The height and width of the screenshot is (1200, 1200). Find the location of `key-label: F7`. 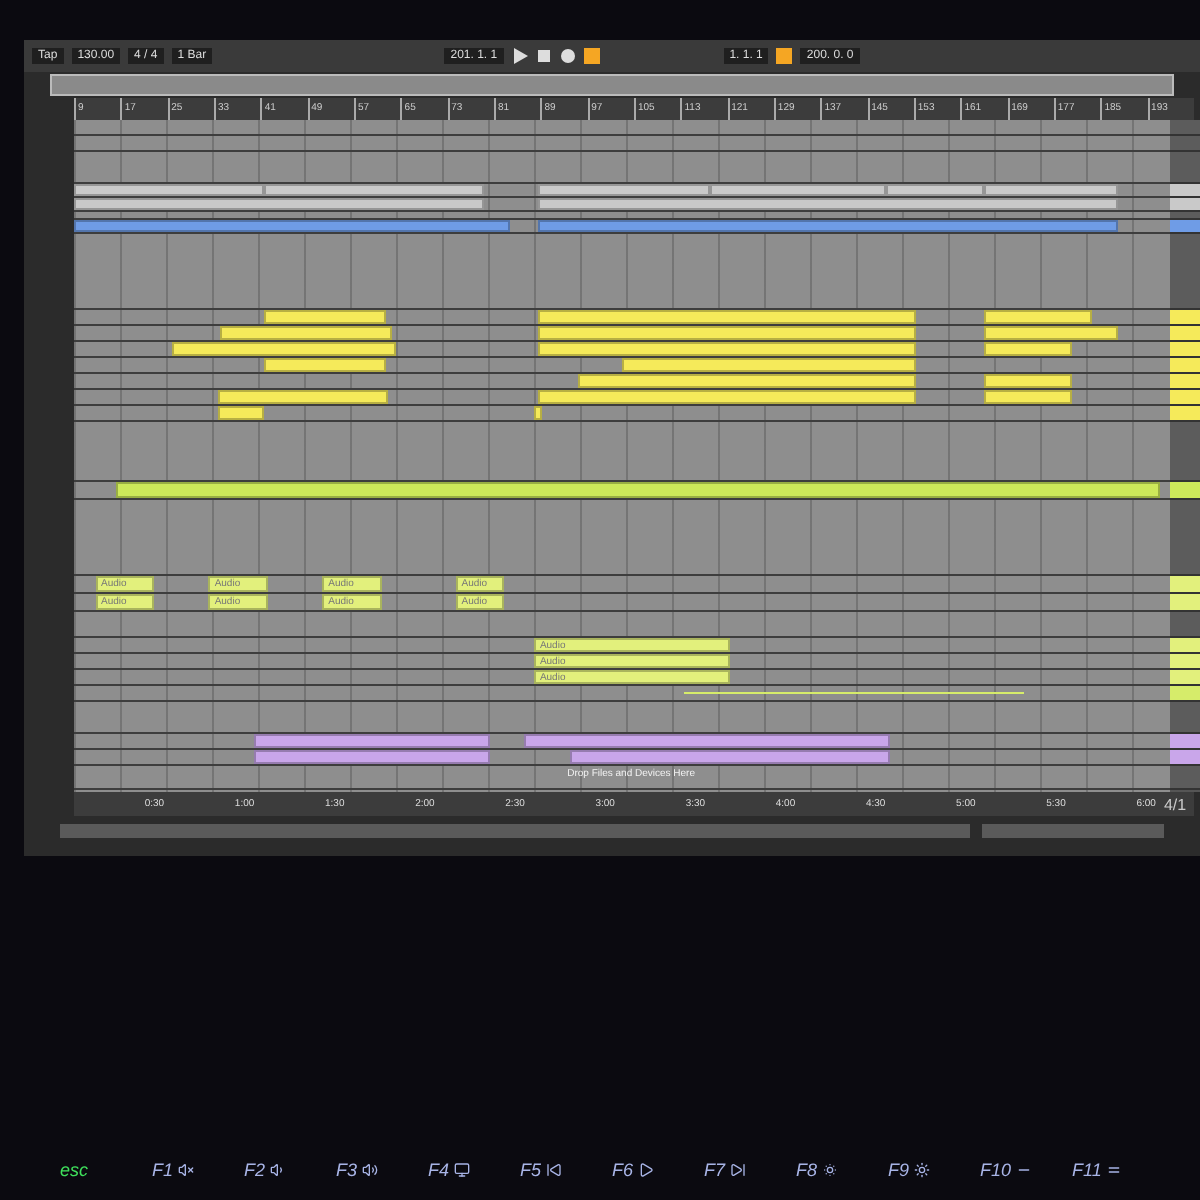

key-label: F7 is located at coordinates (715, 1170).